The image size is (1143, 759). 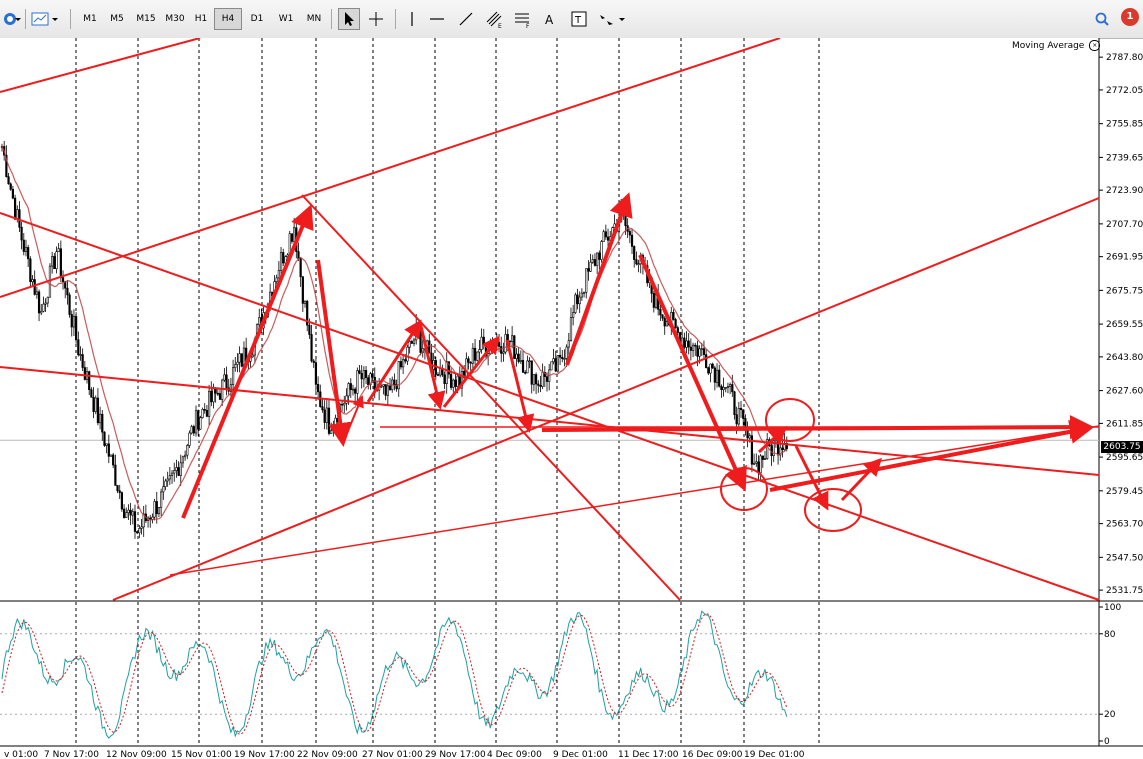 What do you see at coordinates (201, 19) in the screenshot?
I see `timeframe-h1-button: H1` at bounding box center [201, 19].